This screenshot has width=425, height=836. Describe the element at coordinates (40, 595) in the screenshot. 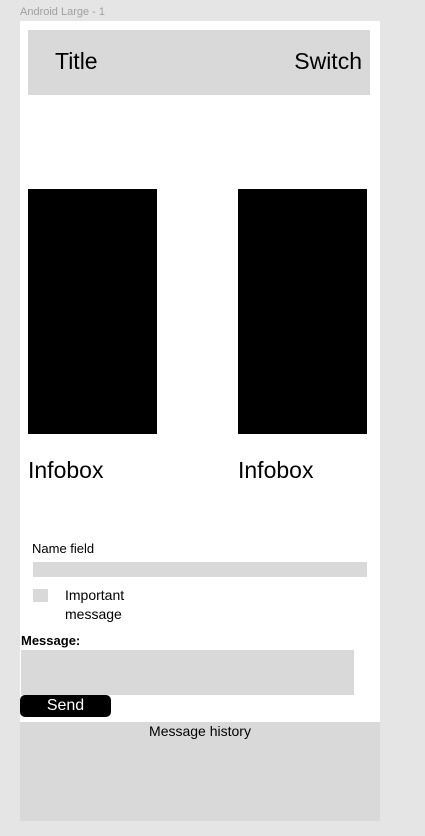

I see `important-checkbox` at that location.